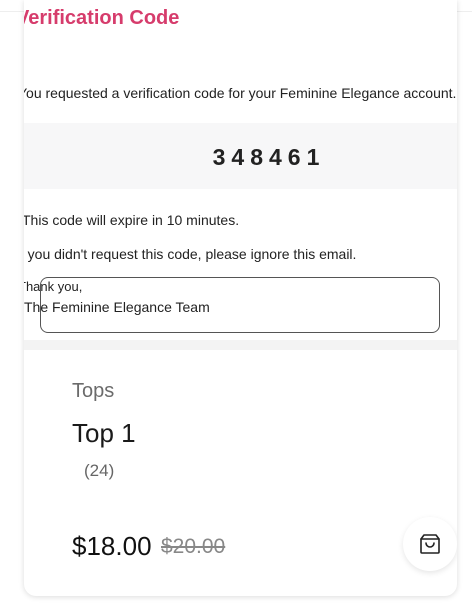 The width and height of the screenshot is (472, 606). Describe the element at coordinates (102, 18) in the screenshot. I see `email-heading: Verification Code` at that location.